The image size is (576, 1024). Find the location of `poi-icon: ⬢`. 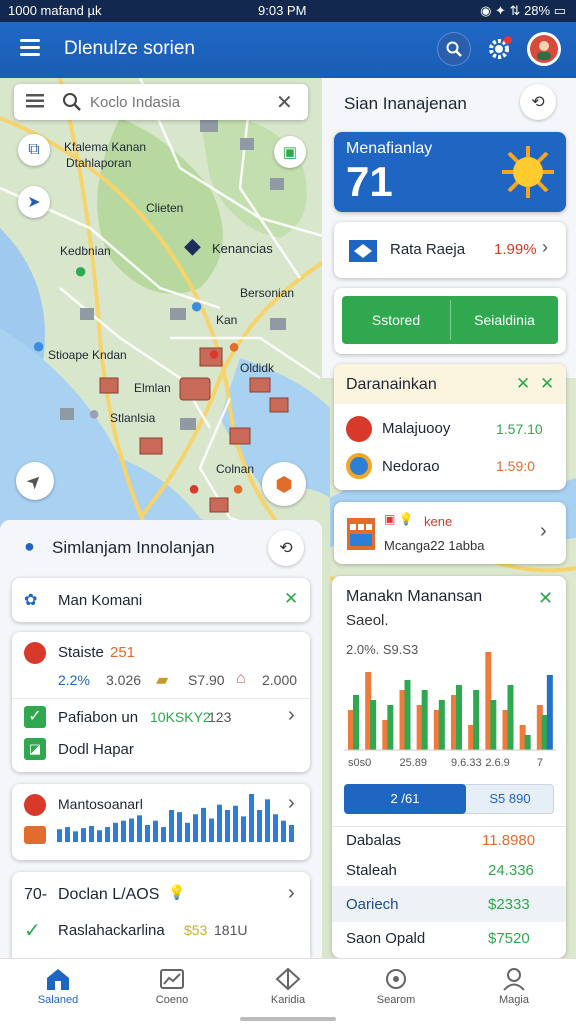

poi-icon: ⬢ is located at coordinates (284, 484).